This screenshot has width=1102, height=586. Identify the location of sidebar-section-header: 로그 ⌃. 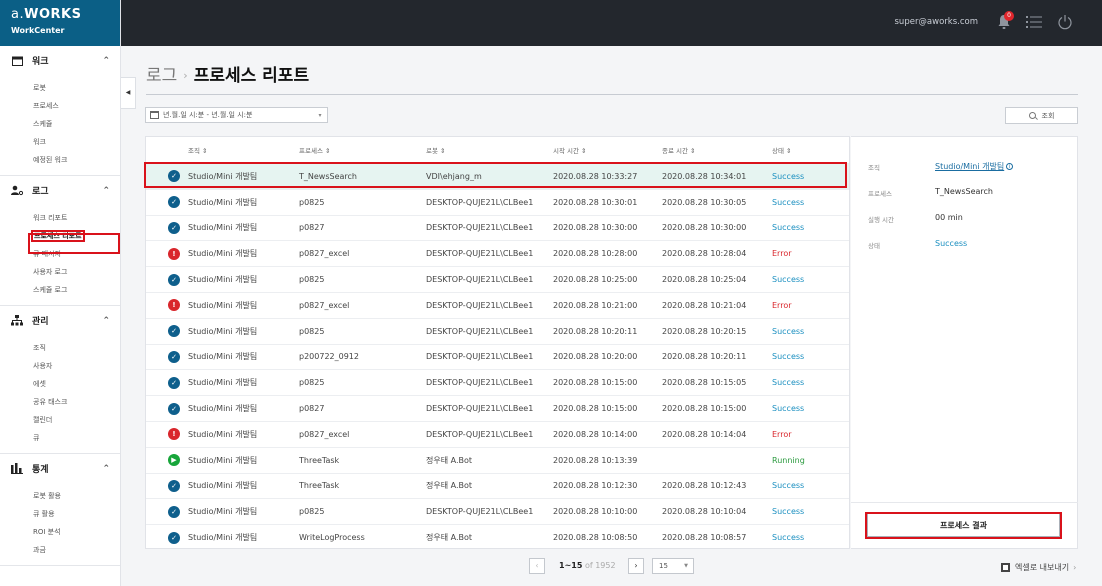
(60, 190).